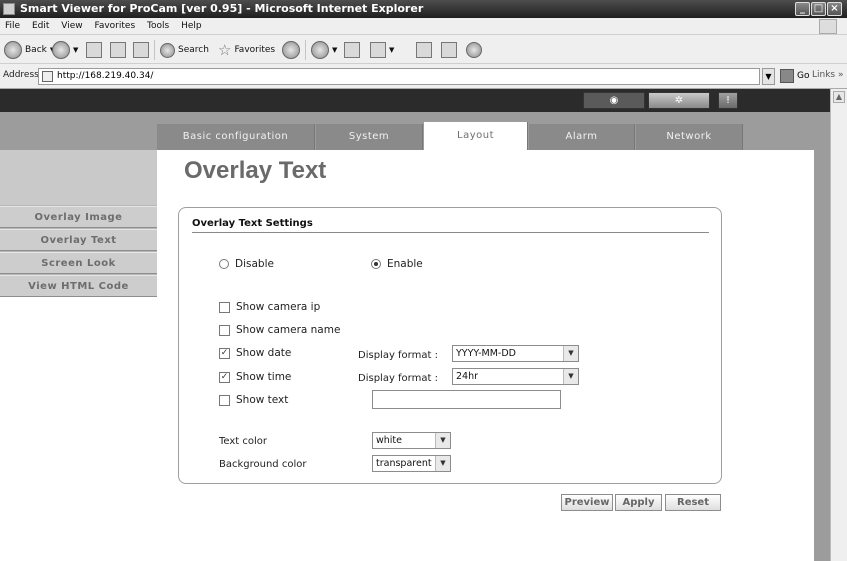 Image resolution: width=847 pixels, height=561 pixels. I want to click on stop-icon, so click(94, 50).